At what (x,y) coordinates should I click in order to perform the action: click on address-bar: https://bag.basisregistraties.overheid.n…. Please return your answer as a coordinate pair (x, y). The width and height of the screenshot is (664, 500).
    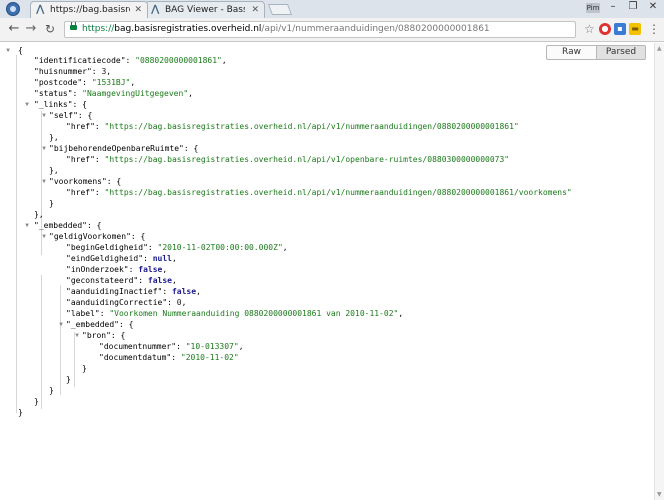
    Looking at the image, I should click on (320, 29).